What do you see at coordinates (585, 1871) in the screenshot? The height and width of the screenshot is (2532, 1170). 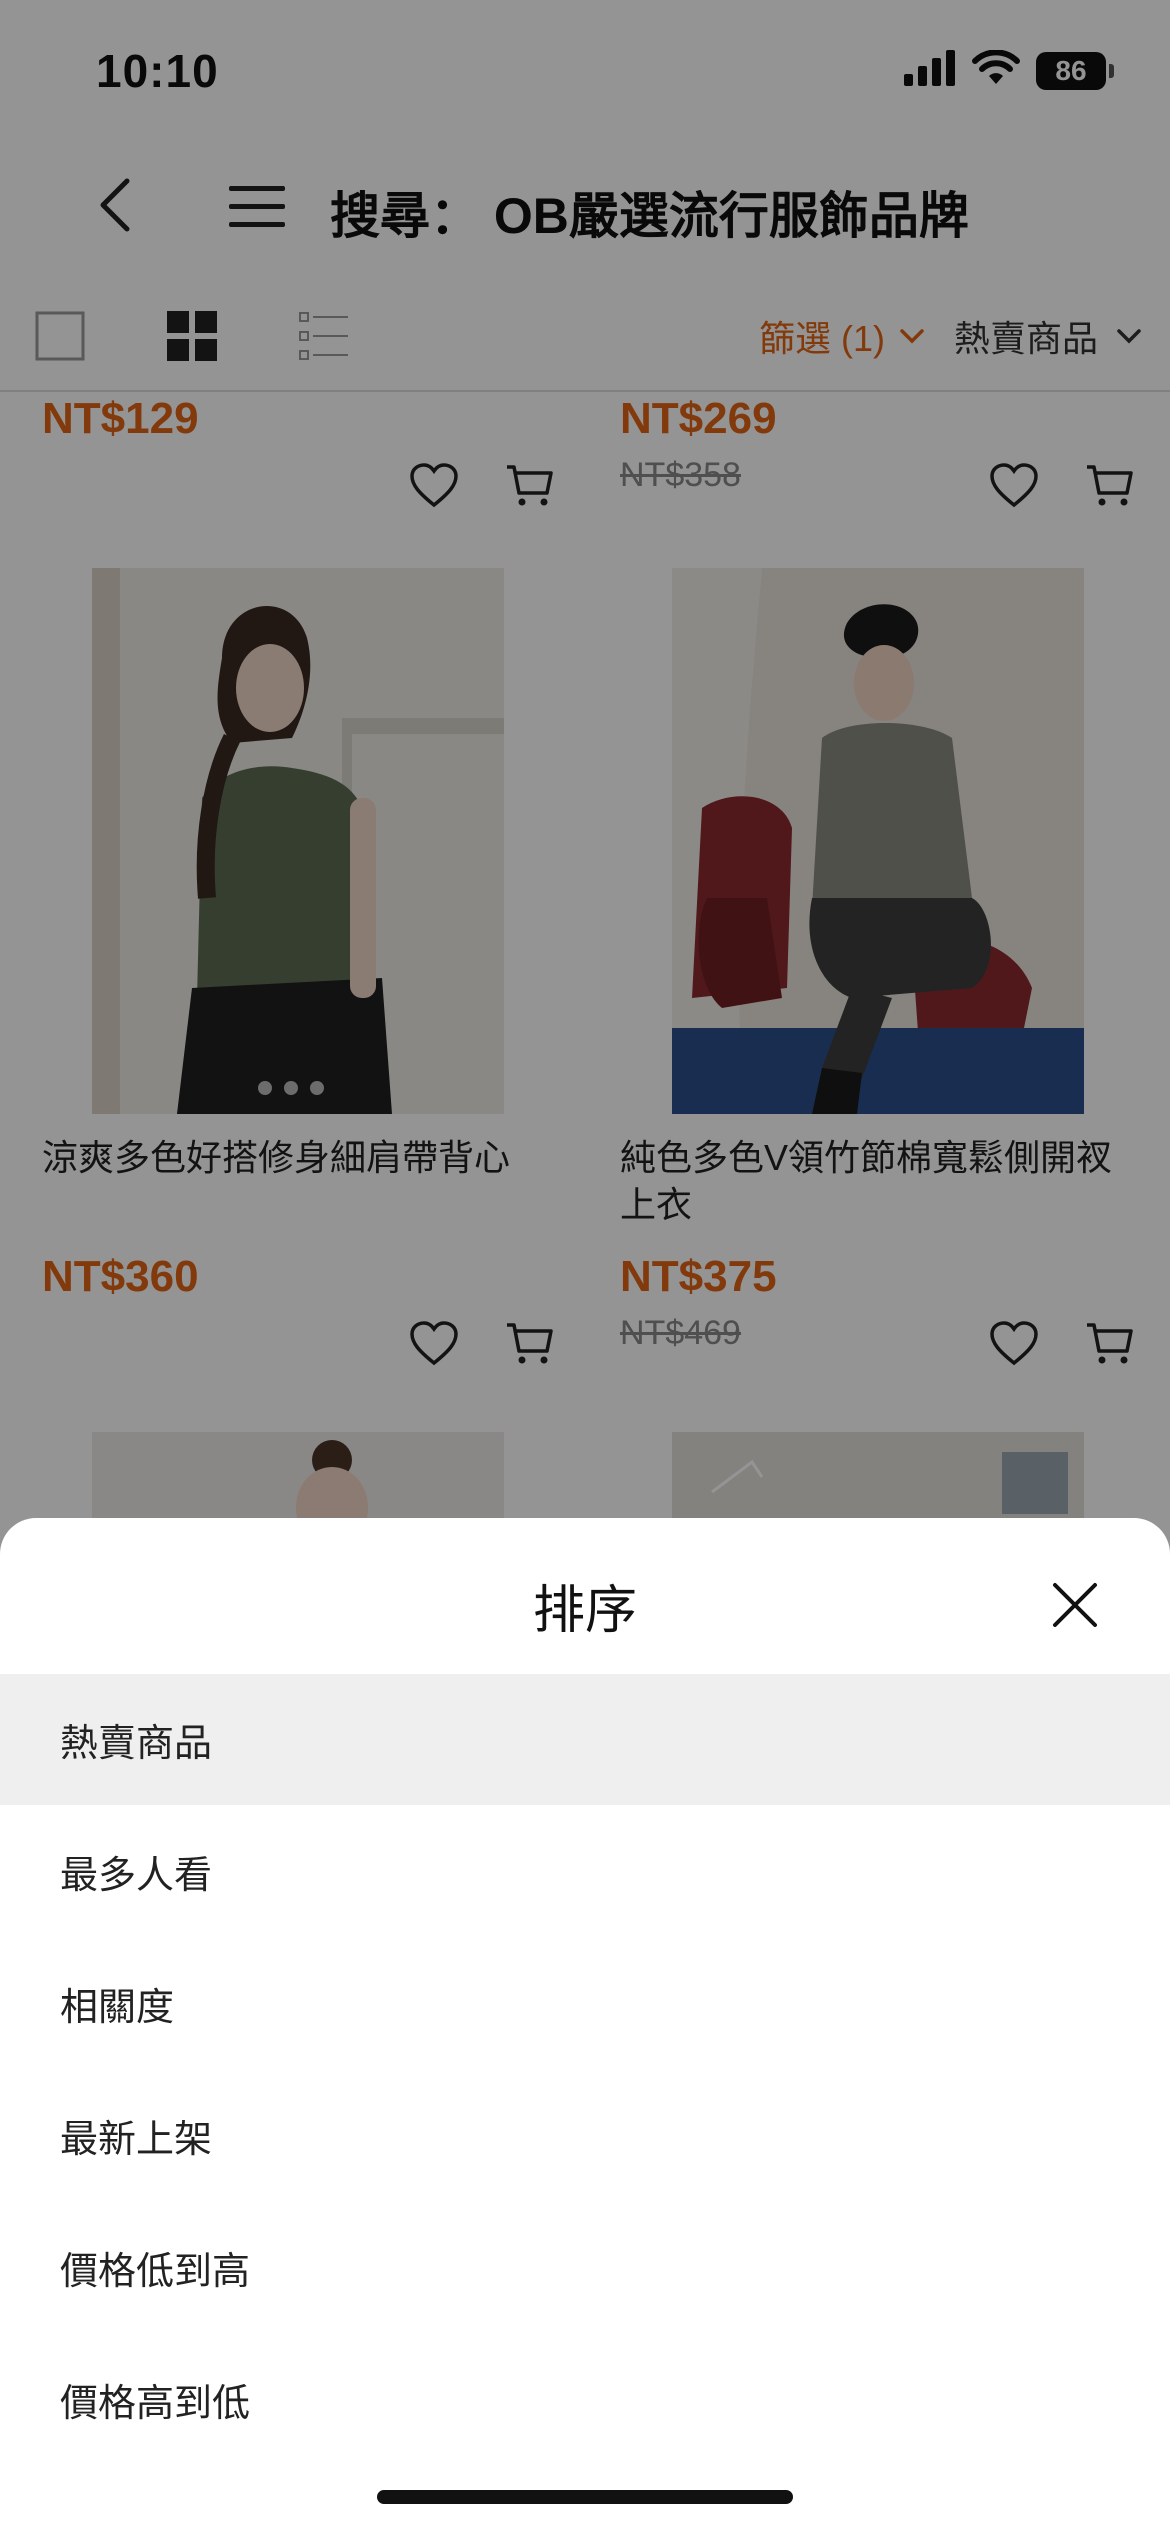 I see `sort-option-most-viewed: 最多人看` at bounding box center [585, 1871].